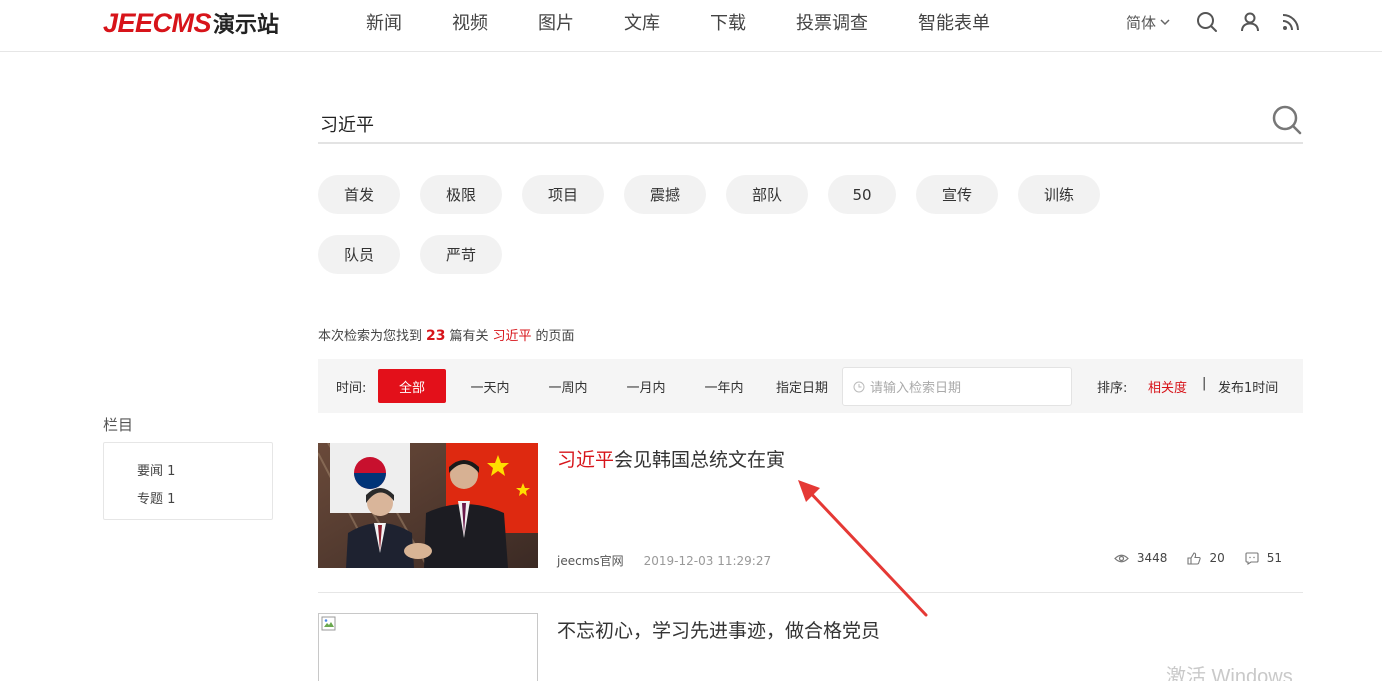  I want to click on custom-date-button: 指定日期, so click(802, 386).